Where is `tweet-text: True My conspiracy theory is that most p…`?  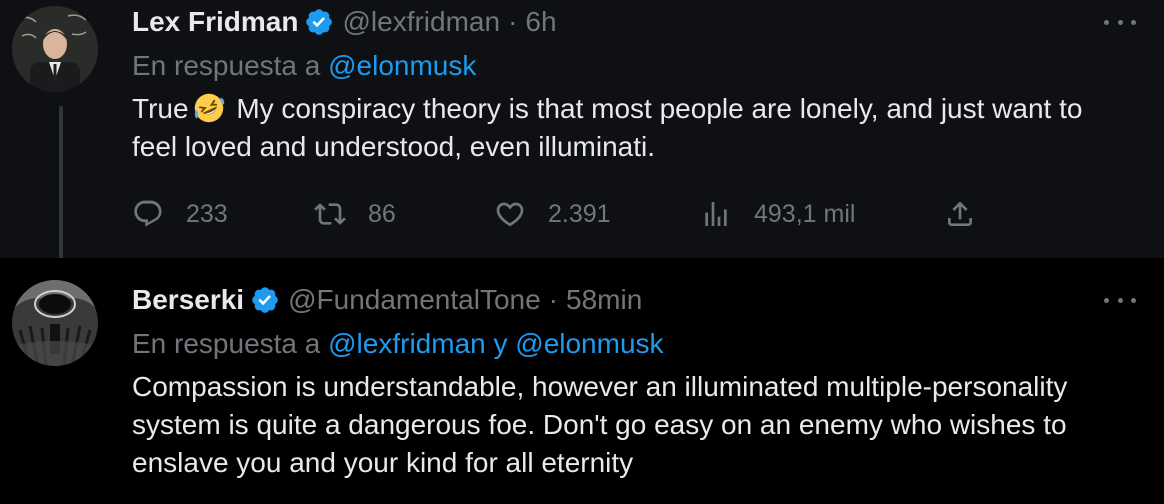
tweet-text: True My conspiracy theory is that most p… is located at coordinates (632, 128).